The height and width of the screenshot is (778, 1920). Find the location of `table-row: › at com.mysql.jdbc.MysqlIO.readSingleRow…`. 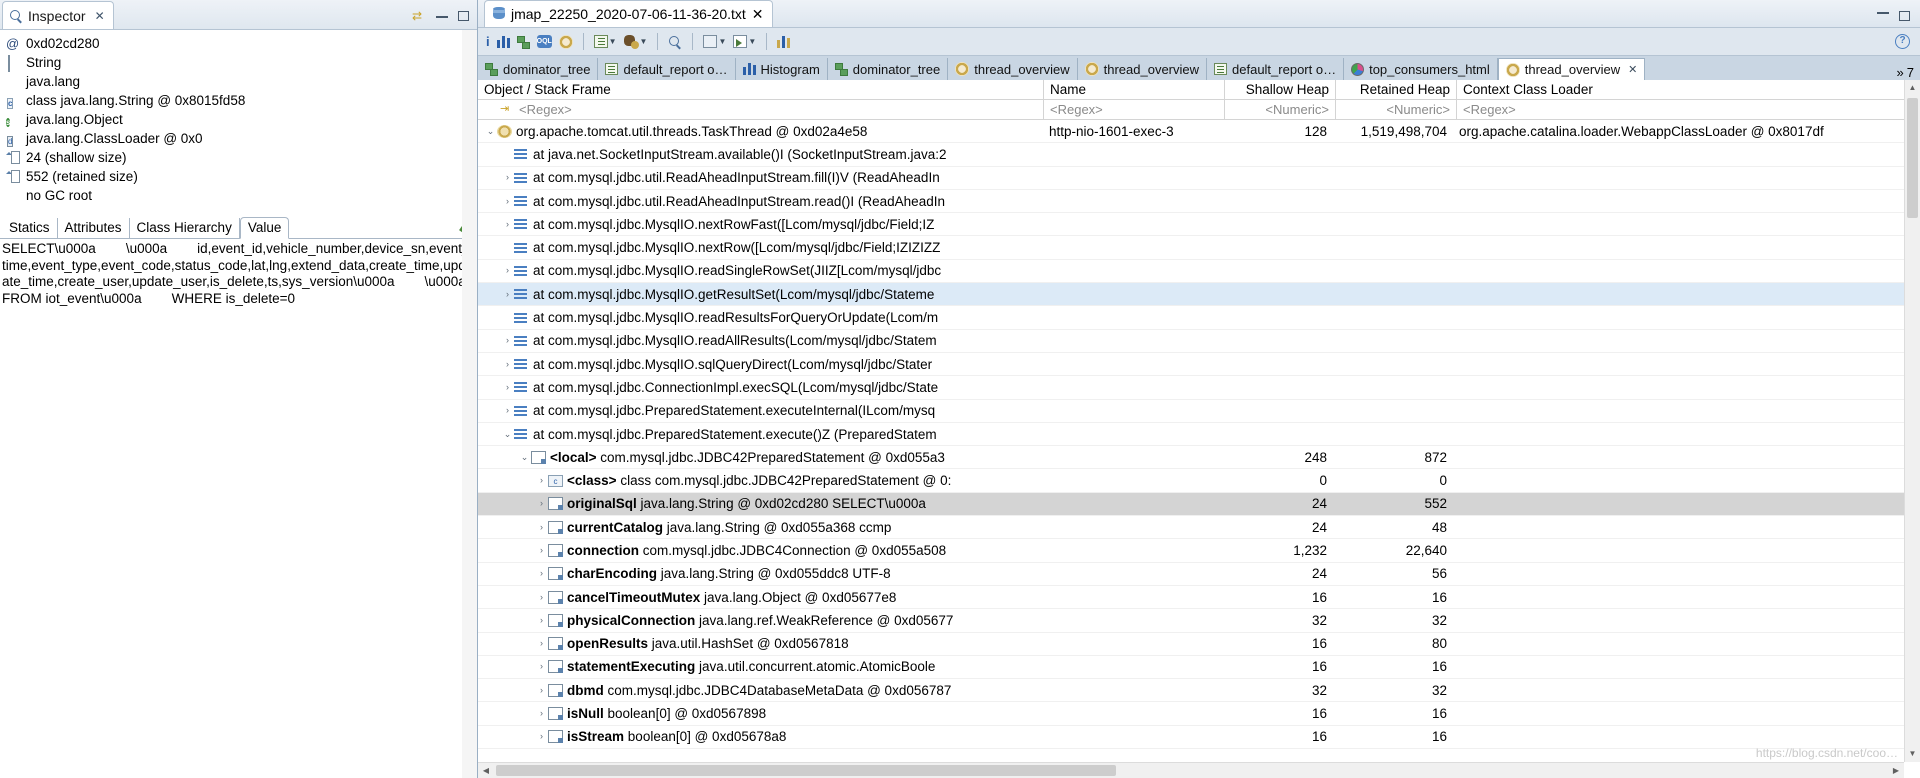

table-row: › at com.mysql.jdbc.MysqlIO.readSingleRow… is located at coordinates (1199, 272).